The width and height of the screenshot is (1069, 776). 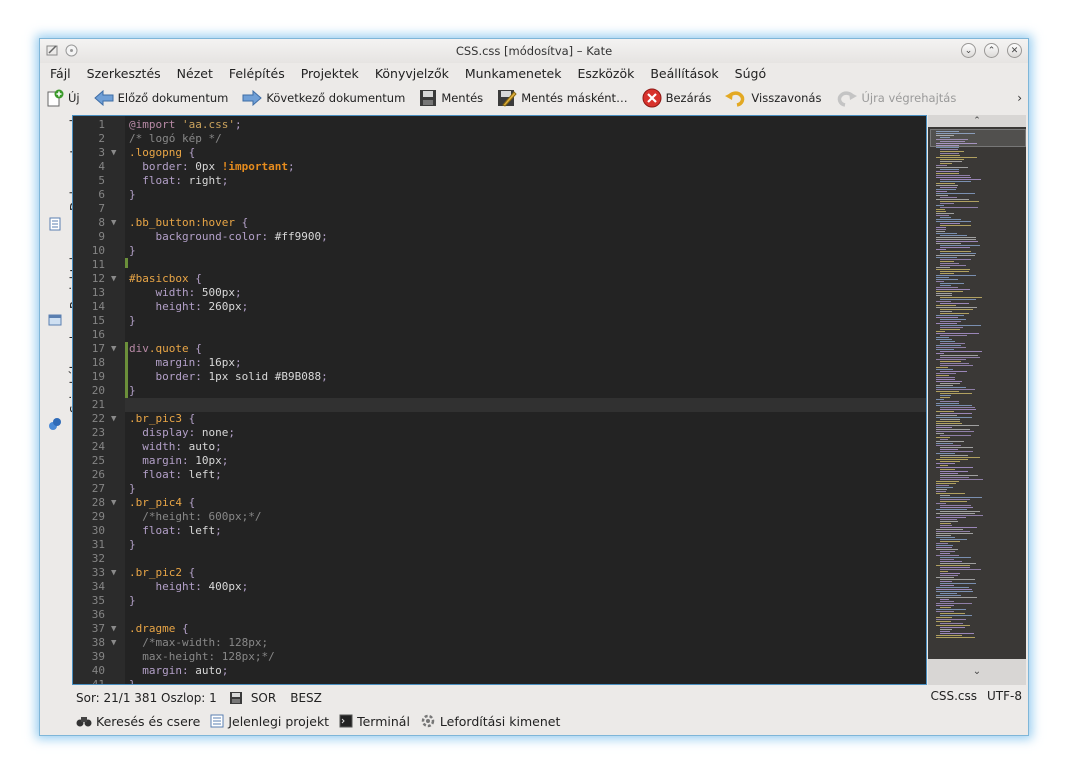 What do you see at coordinates (499, 559) in the screenshot?
I see `code-line: 32` at bounding box center [499, 559].